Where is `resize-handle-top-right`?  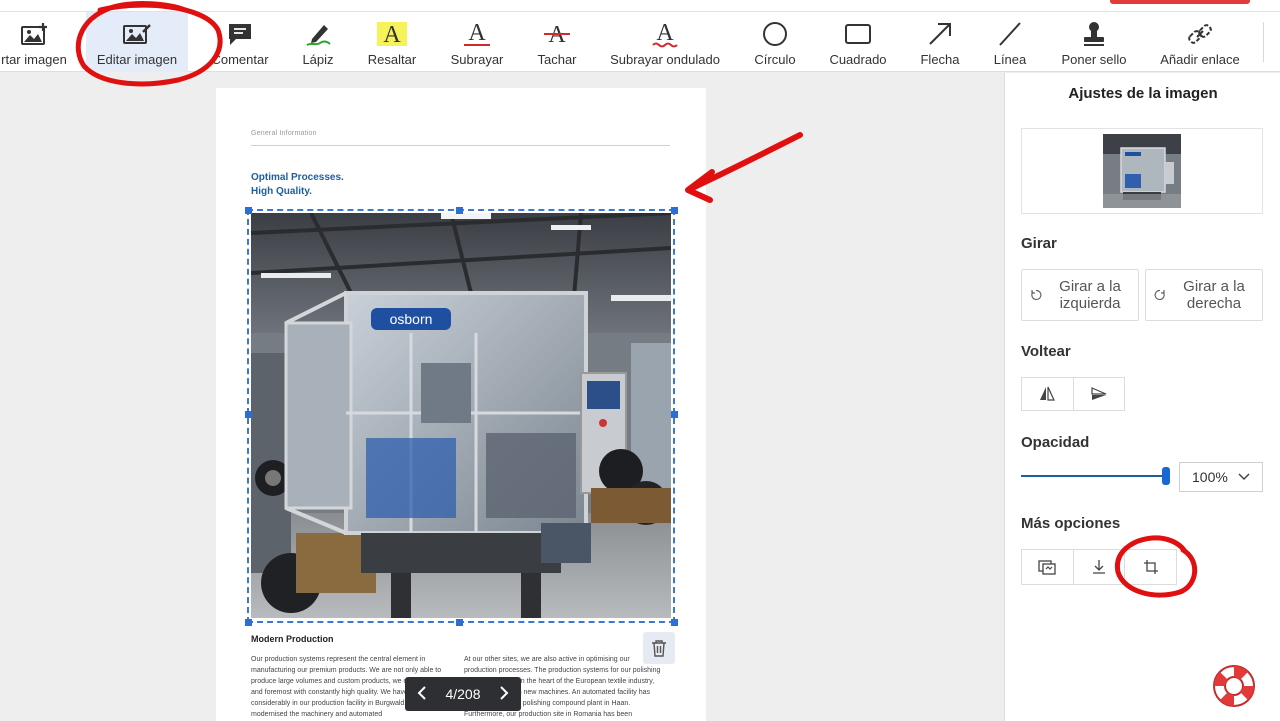
resize-handle-top-right is located at coordinates (674, 210).